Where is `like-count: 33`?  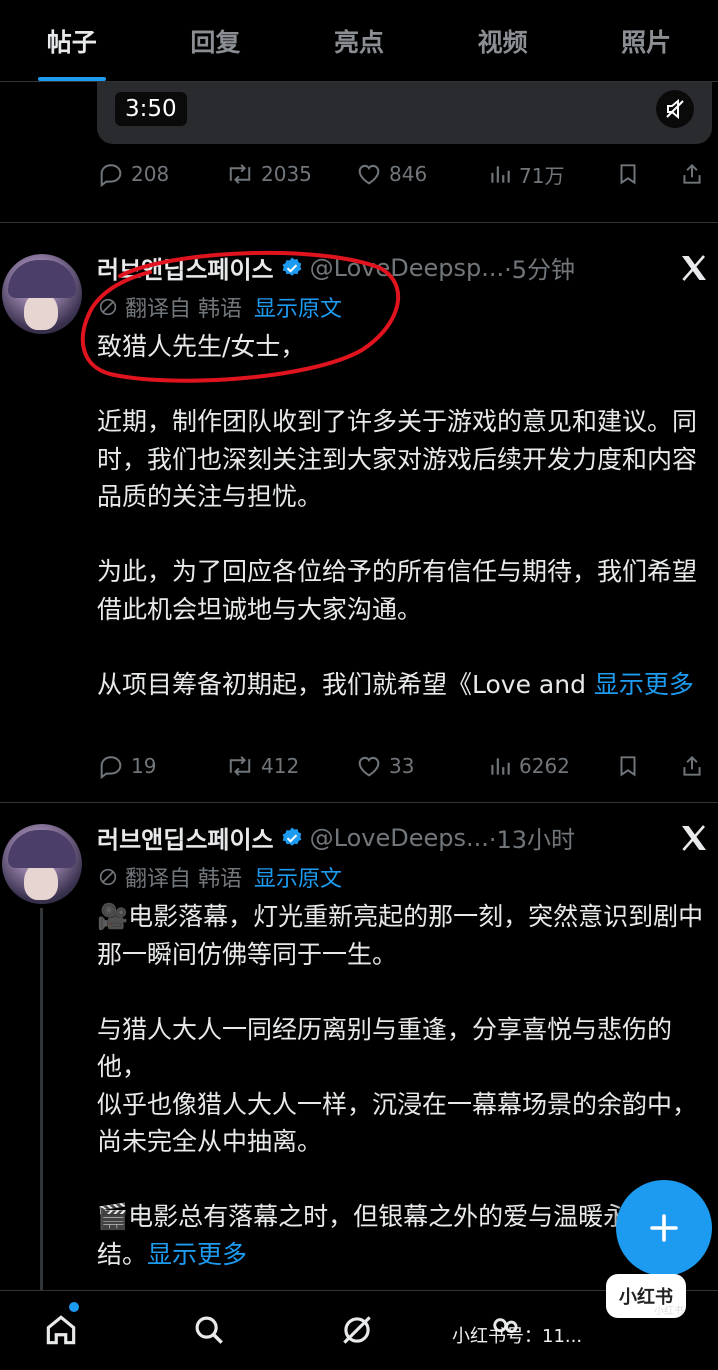
like-count: 33 is located at coordinates (402, 766).